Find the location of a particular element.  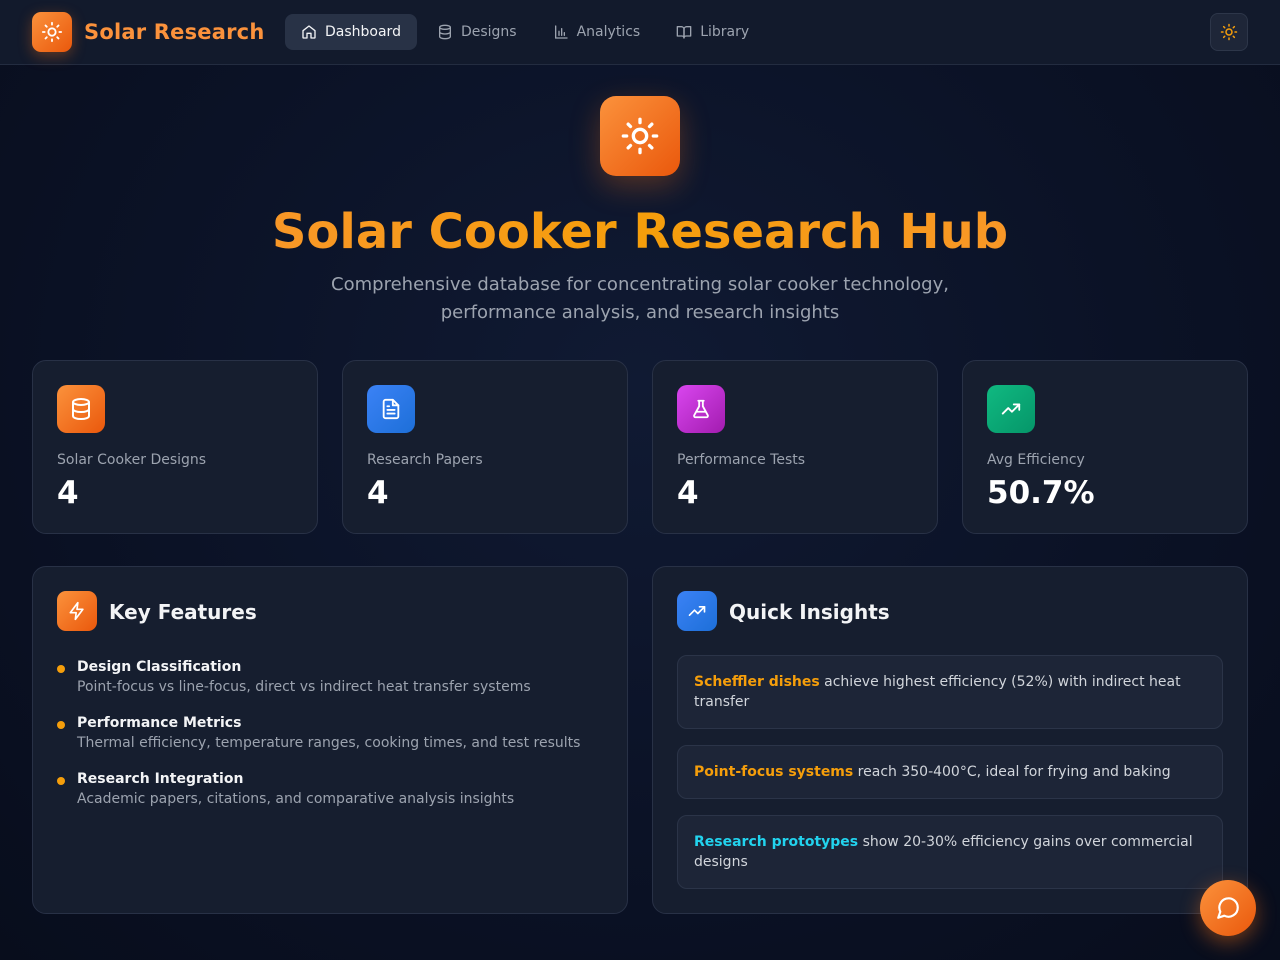

stat-card-tests: Performance Tests 4 is located at coordinates (795, 447).